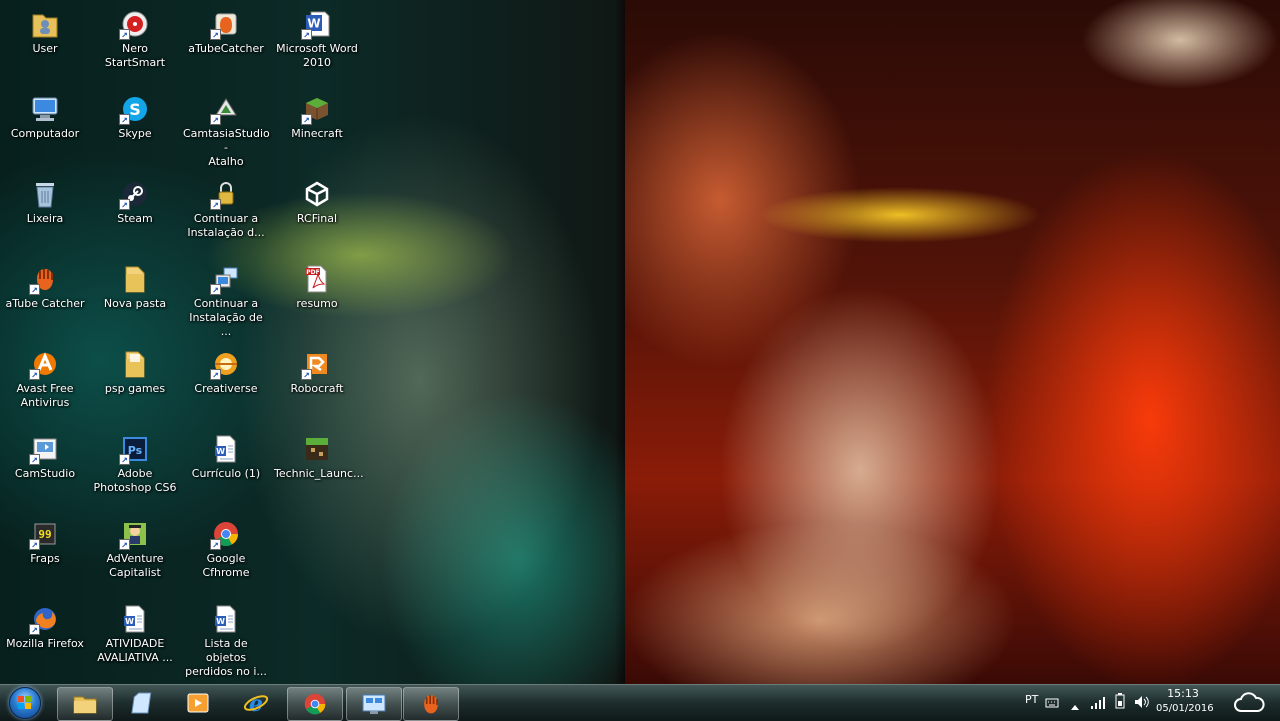  I want to click on atube-catcher-icon: ↗, so click(226, 24).